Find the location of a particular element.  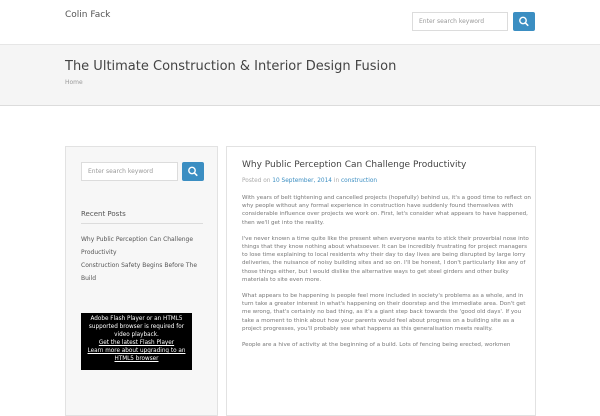

top-header: Colin Fack Enter search keyword is located at coordinates (300, 22).